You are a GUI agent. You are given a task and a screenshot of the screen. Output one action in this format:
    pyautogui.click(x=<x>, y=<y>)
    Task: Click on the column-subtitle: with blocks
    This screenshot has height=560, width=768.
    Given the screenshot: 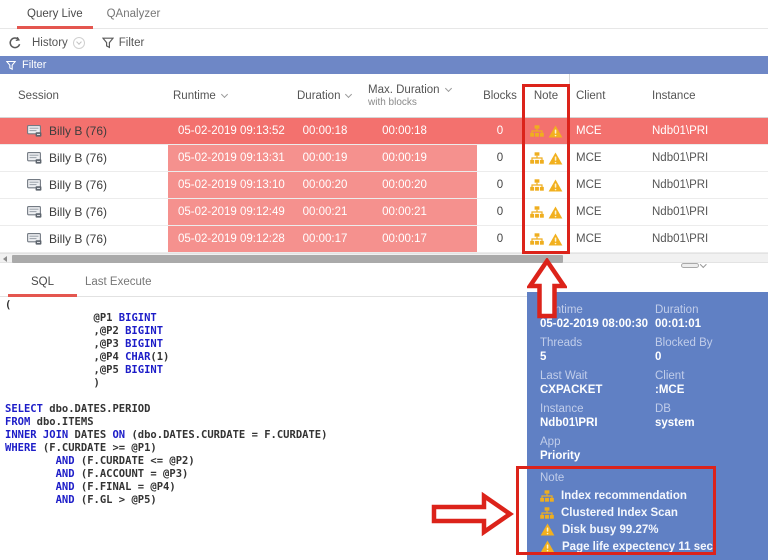 What is the action you would take?
    pyautogui.click(x=392, y=102)
    